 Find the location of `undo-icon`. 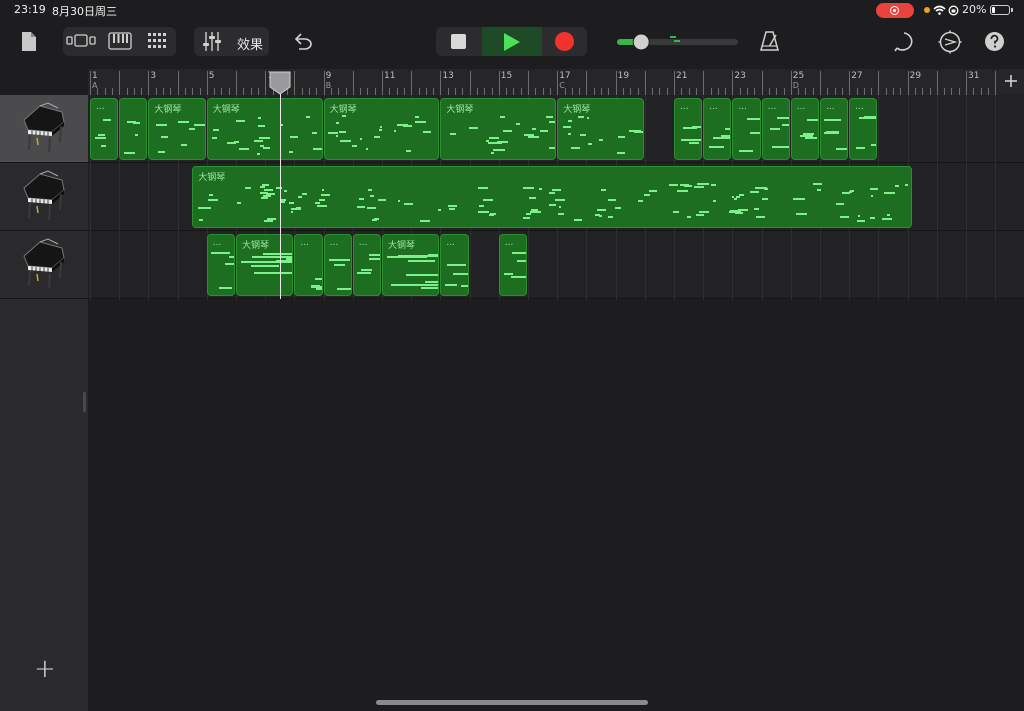

undo-icon is located at coordinates (302, 41).